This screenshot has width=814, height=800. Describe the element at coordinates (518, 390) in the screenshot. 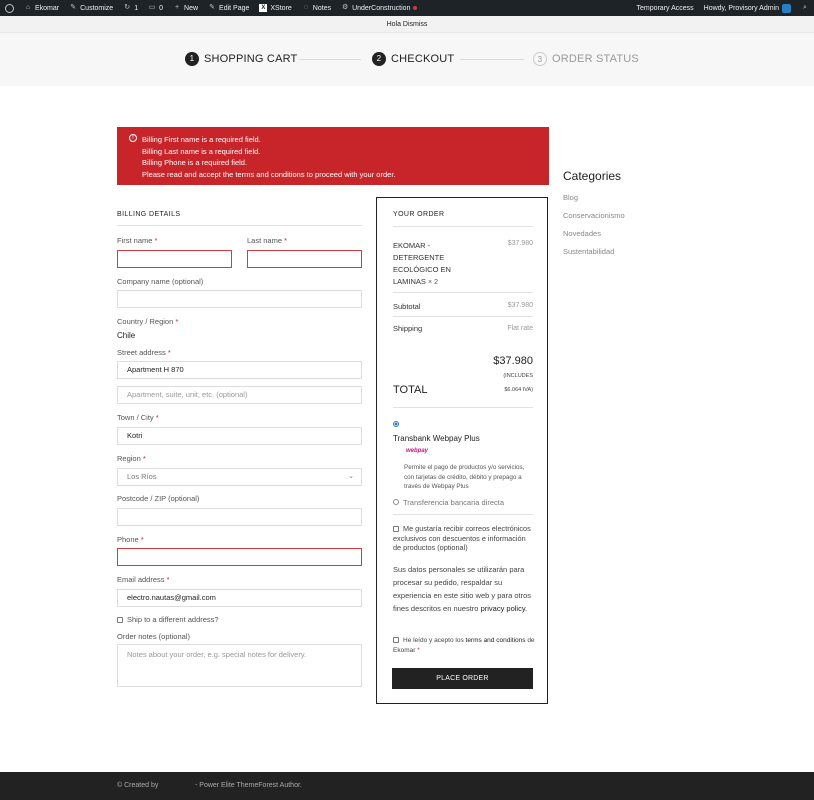

I see `tax-amount: $6.064 IVA)` at that location.